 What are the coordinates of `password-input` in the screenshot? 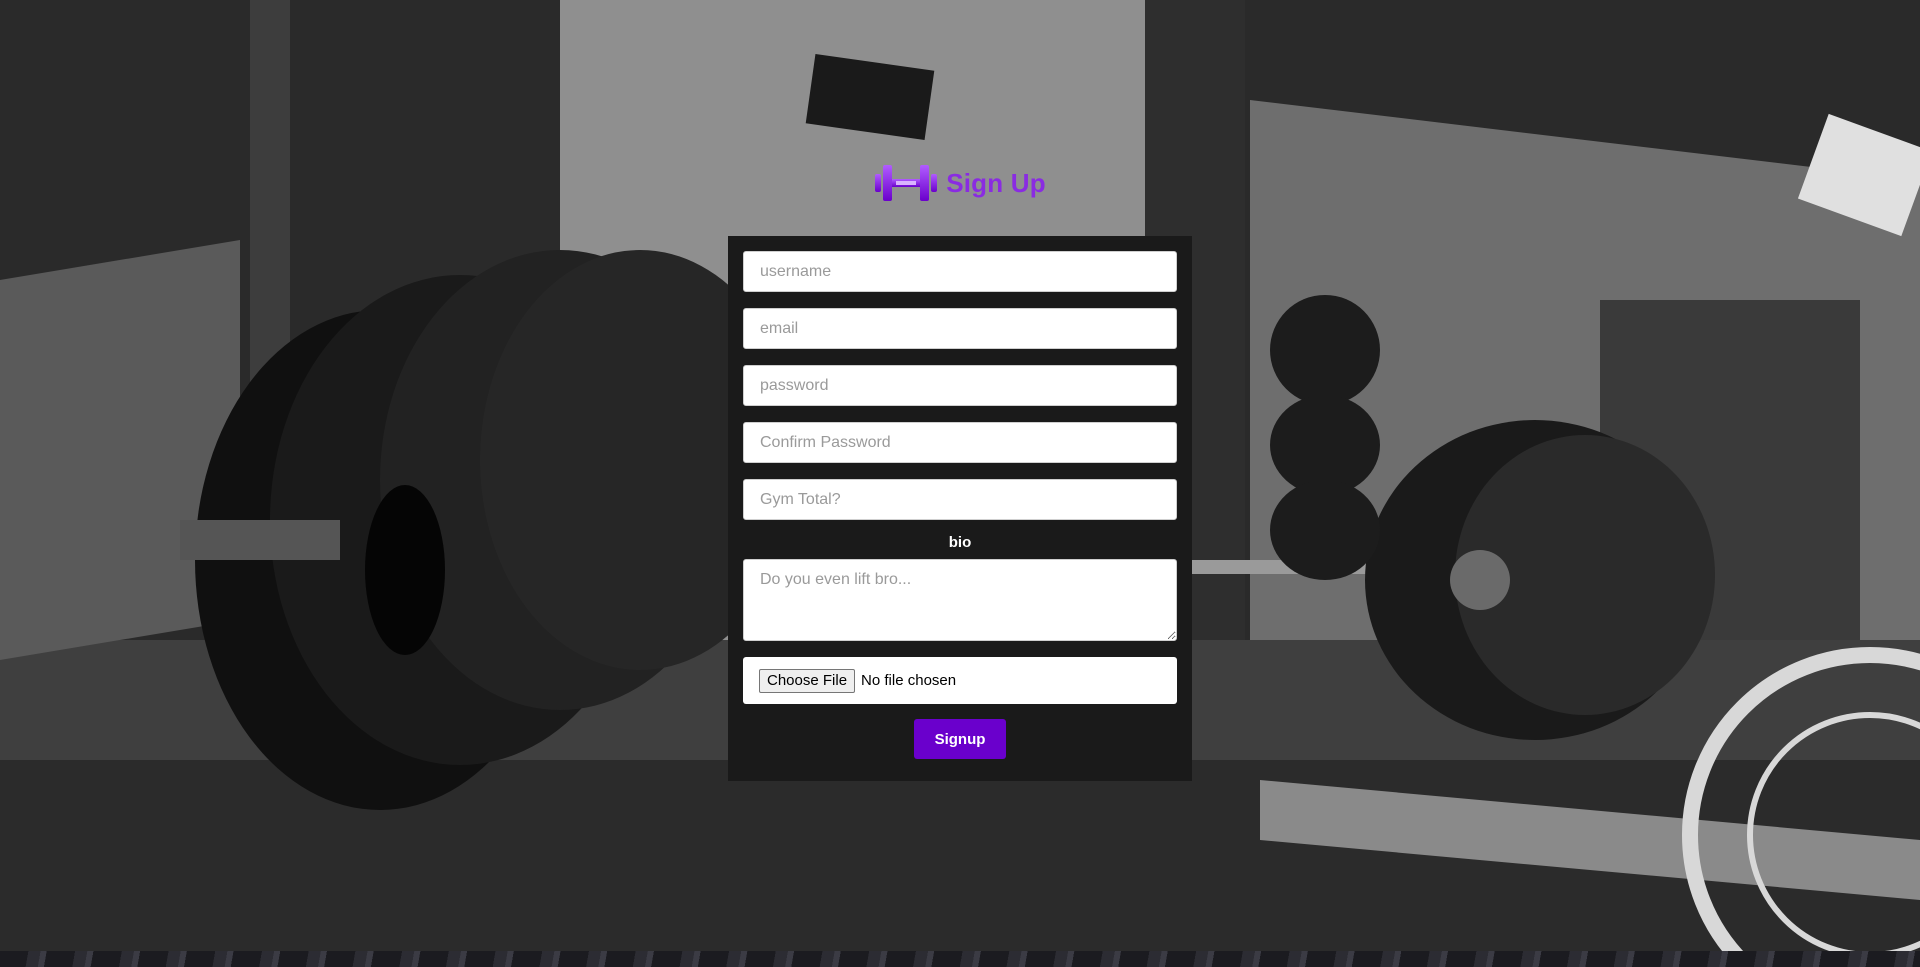 It's located at (960, 385).